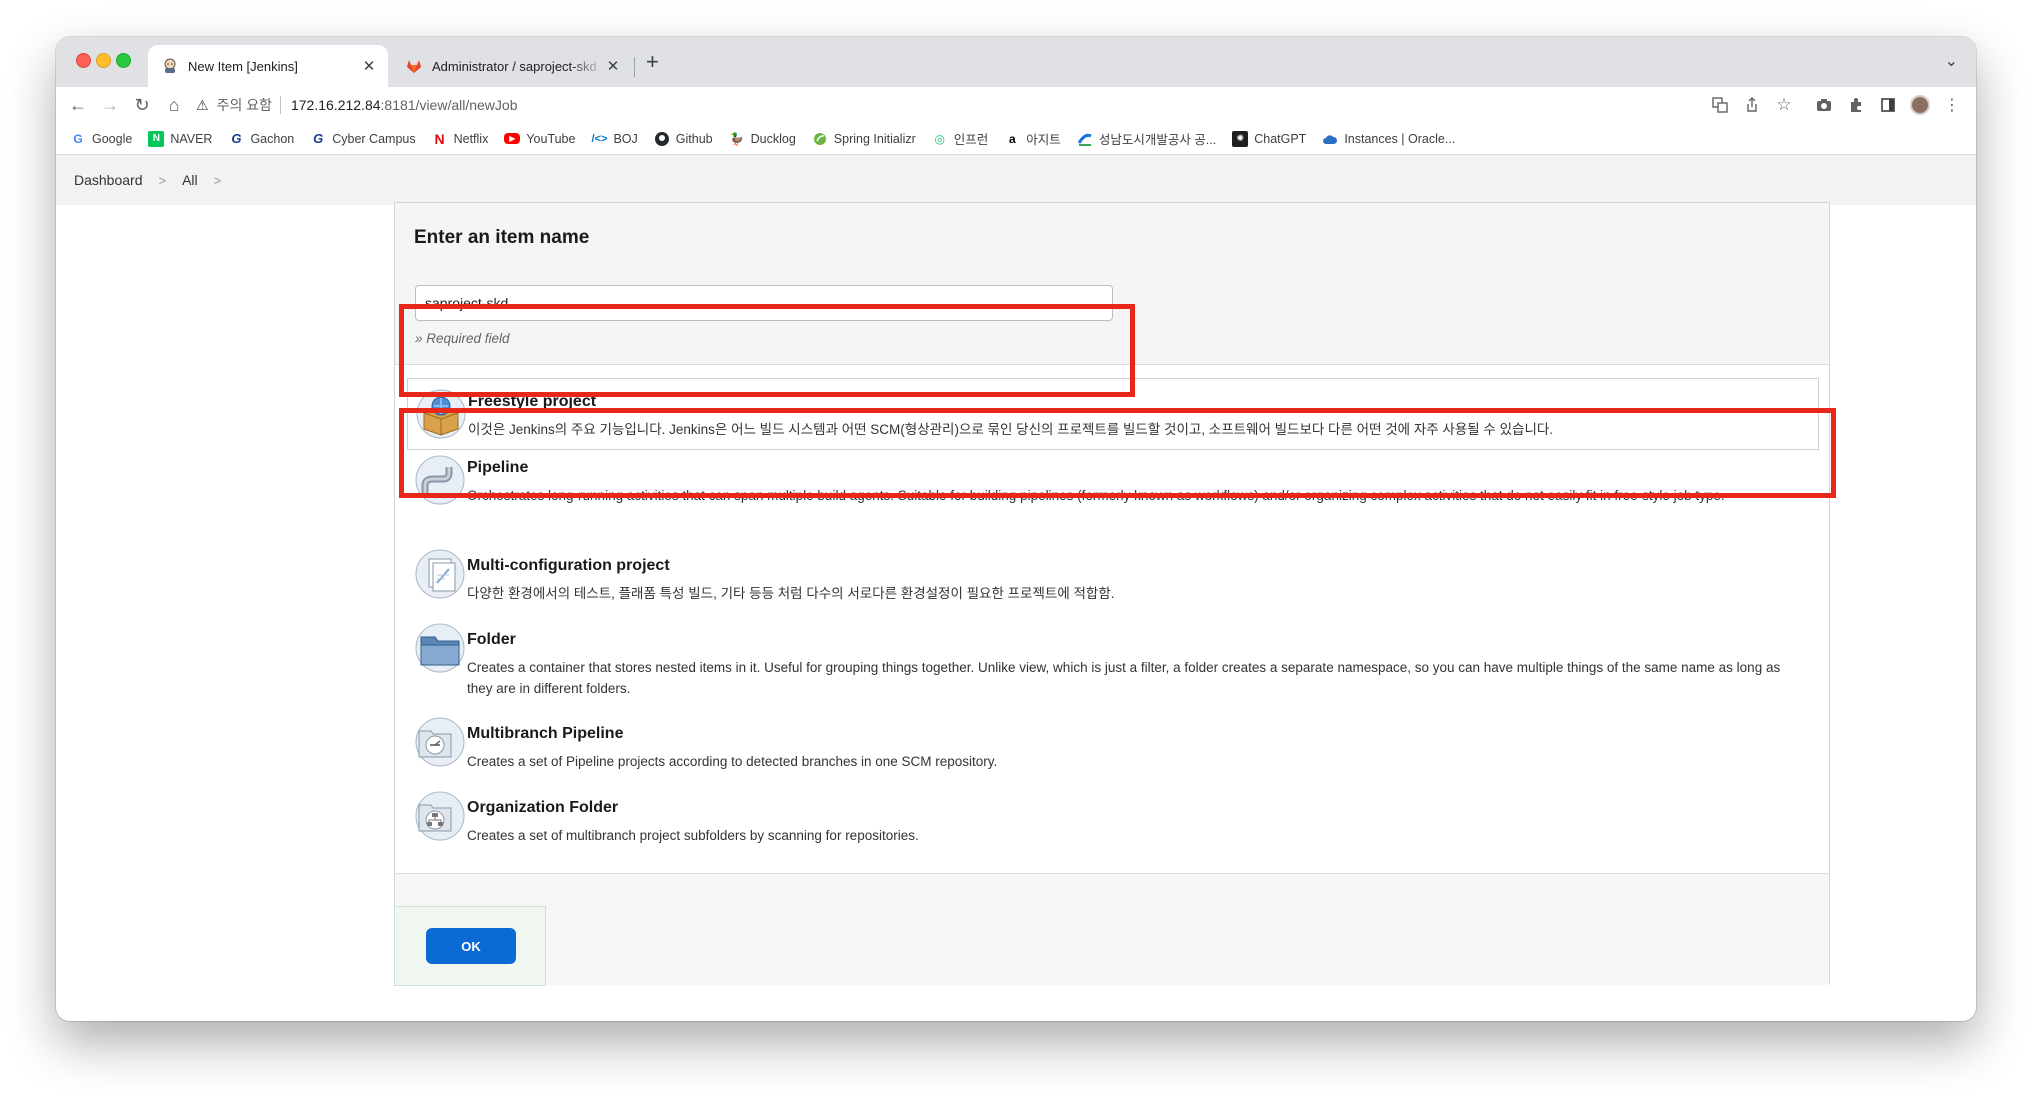 The height and width of the screenshot is (1095, 2032). What do you see at coordinates (1952, 105) in the screenshot?
I see `more-menu-icon: ⋮` at bounding box center [1952, 105].